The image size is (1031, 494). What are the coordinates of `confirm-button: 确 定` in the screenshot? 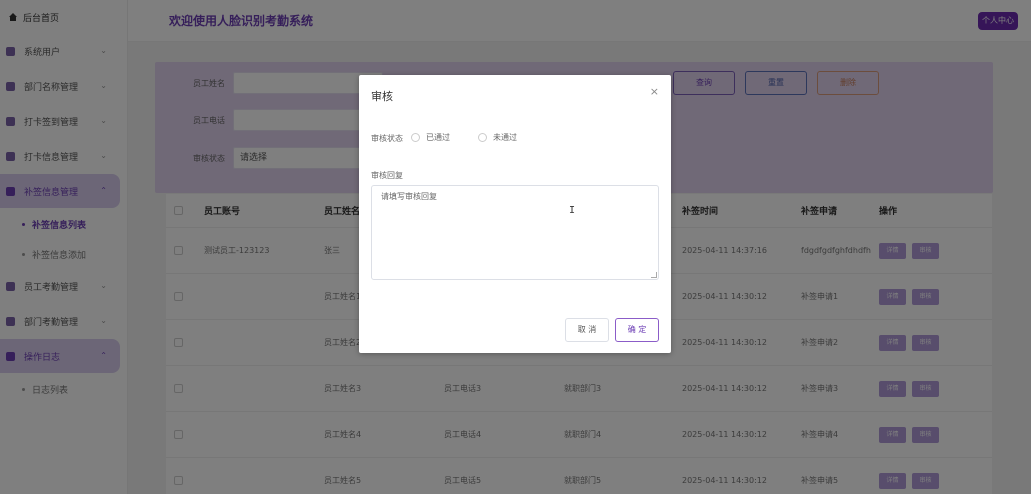 It's located at (637, 330).